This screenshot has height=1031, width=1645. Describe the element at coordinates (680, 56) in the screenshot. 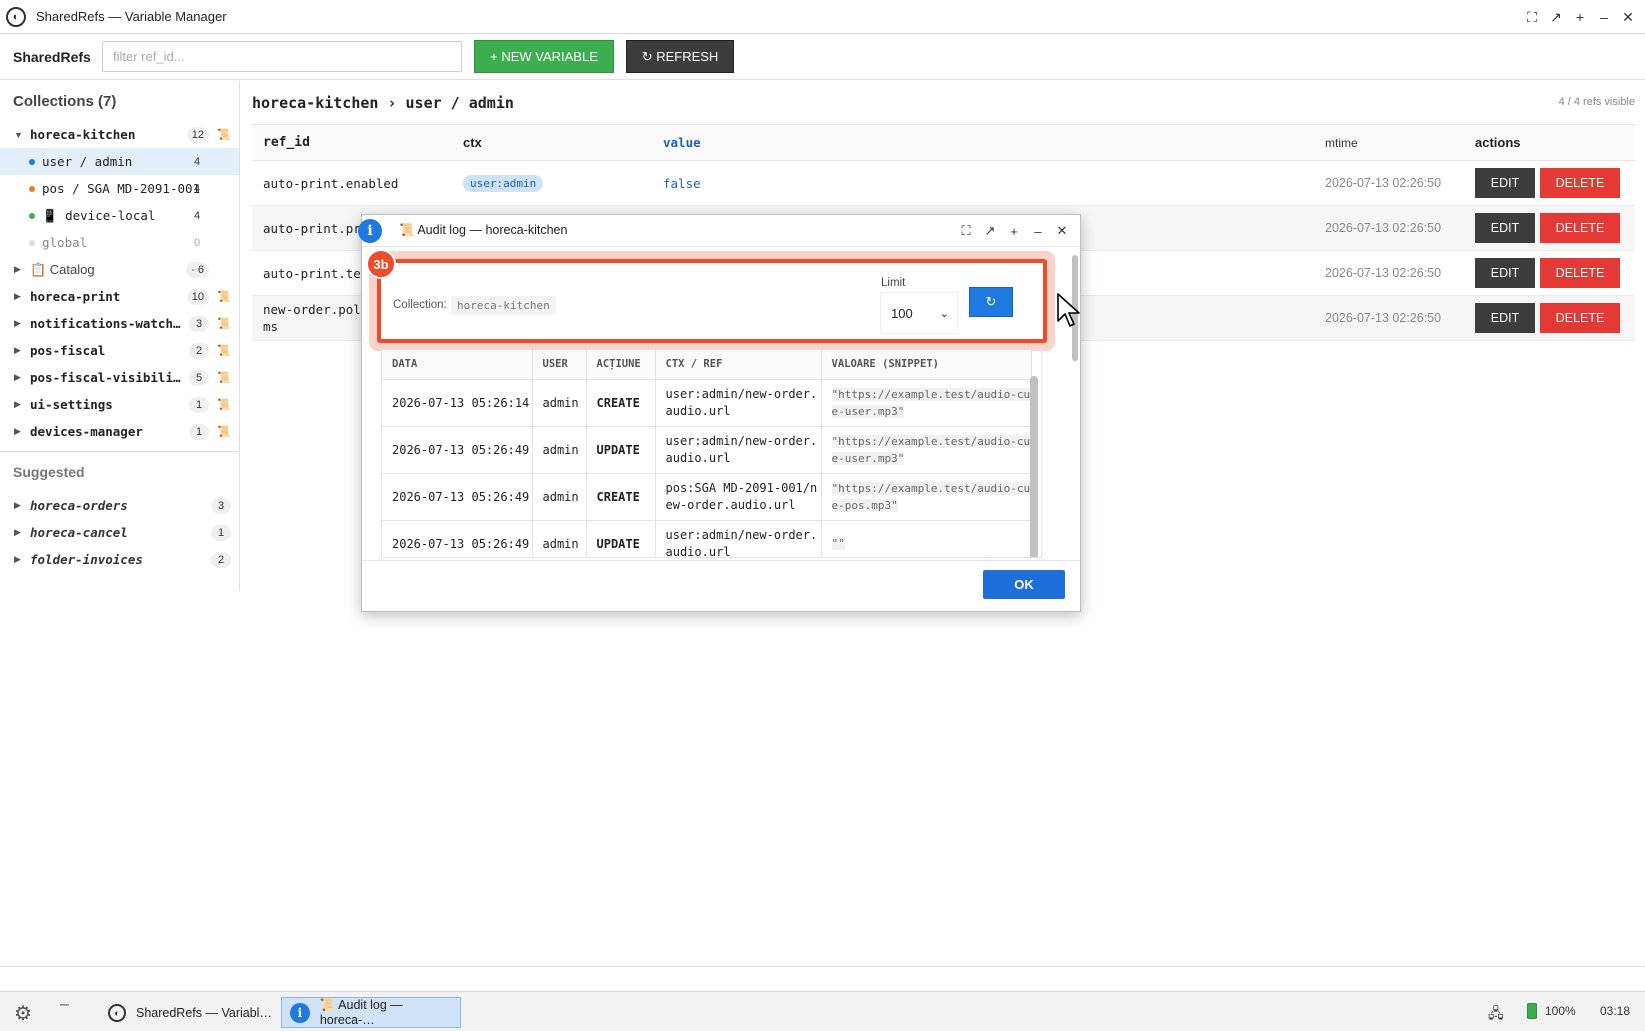

I see `refresh-button: ↻ REFRESH` at that location.